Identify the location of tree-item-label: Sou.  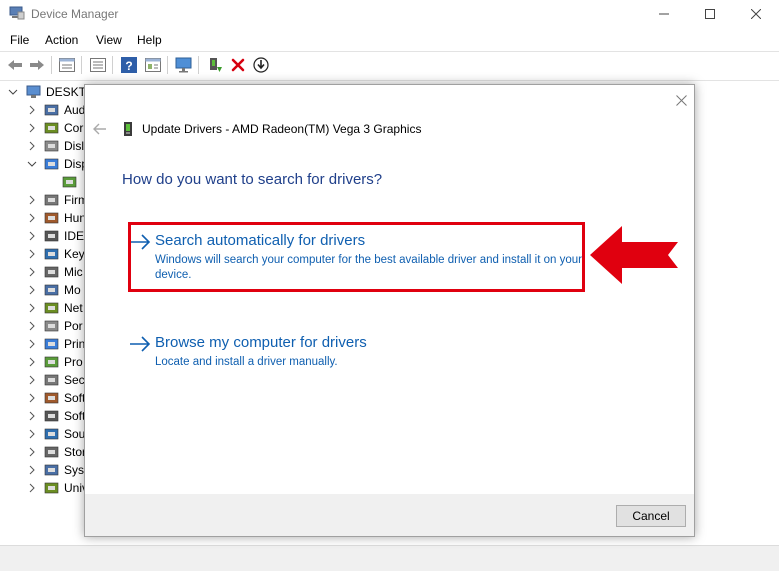
(75, 434).